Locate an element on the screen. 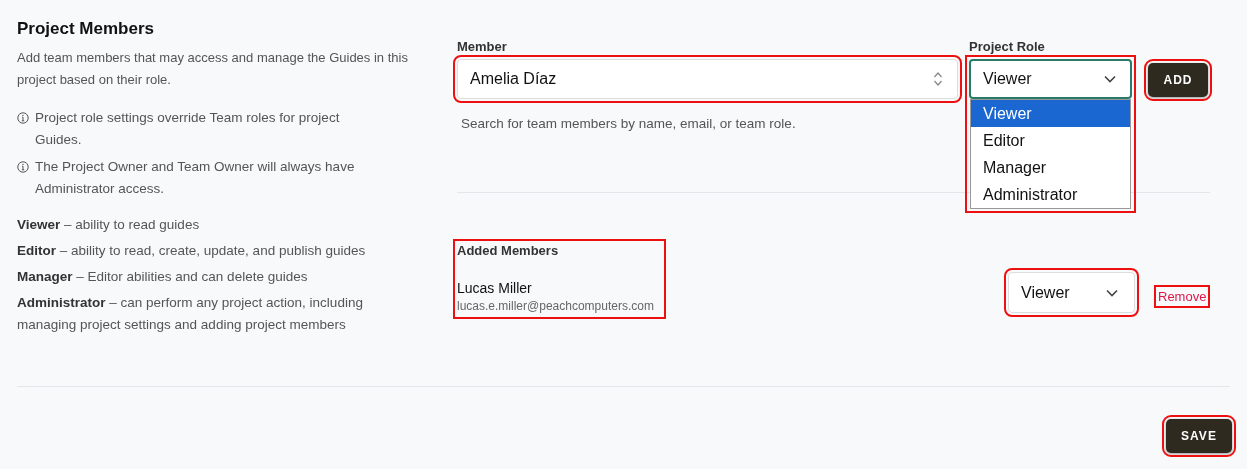  field-label: Member is located at coordinates (482, 47).